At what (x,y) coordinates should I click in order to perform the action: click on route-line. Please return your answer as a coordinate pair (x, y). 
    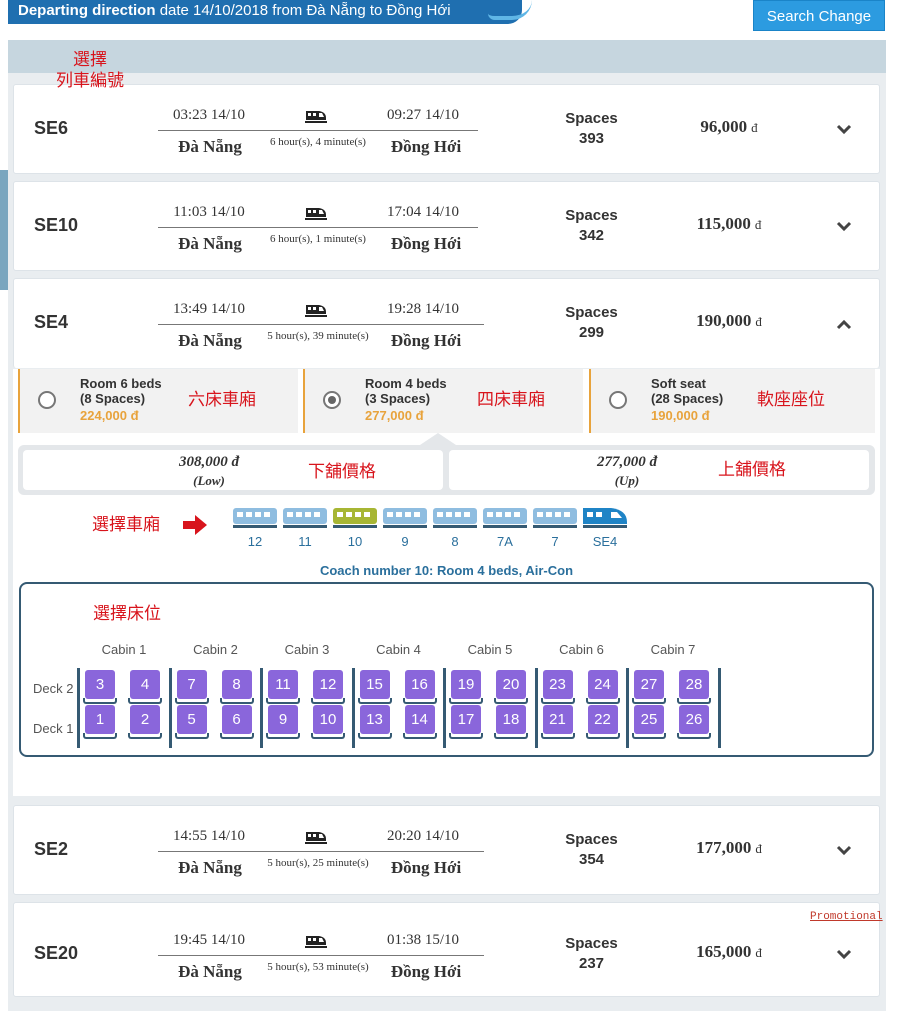
    Looking at the image, I should click on (321, 851).